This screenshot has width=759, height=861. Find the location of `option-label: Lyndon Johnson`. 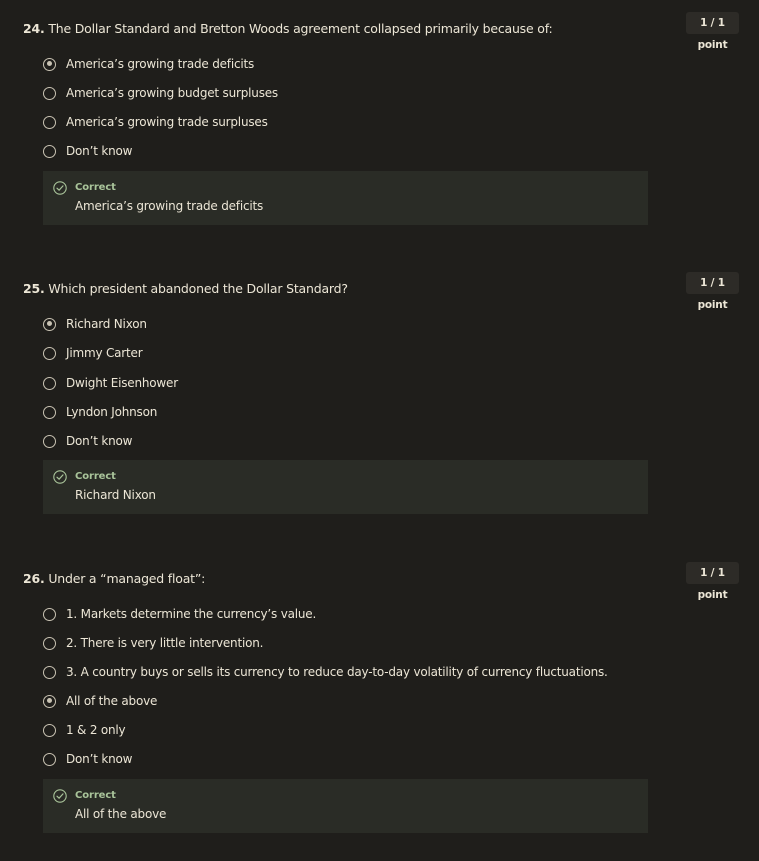

option-label: Lyndon Johnson is located at coordinates (112, 412).